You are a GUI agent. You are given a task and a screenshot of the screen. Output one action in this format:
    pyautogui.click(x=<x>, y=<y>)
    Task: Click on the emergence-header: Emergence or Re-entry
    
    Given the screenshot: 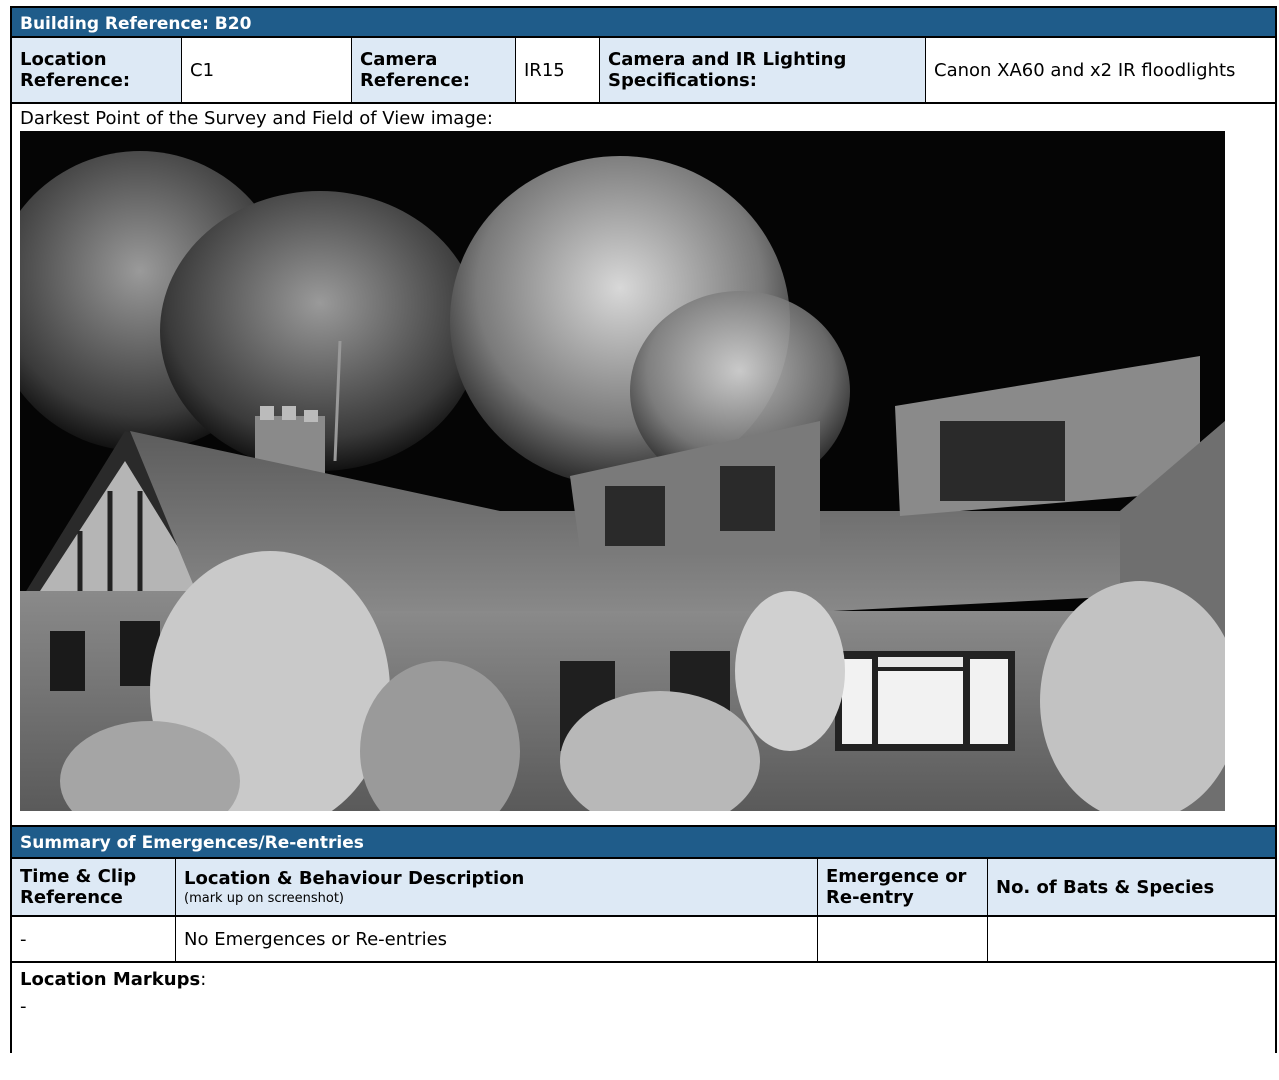 What is the action you would take?
    pyautogui.click(x=903, y=887)
    